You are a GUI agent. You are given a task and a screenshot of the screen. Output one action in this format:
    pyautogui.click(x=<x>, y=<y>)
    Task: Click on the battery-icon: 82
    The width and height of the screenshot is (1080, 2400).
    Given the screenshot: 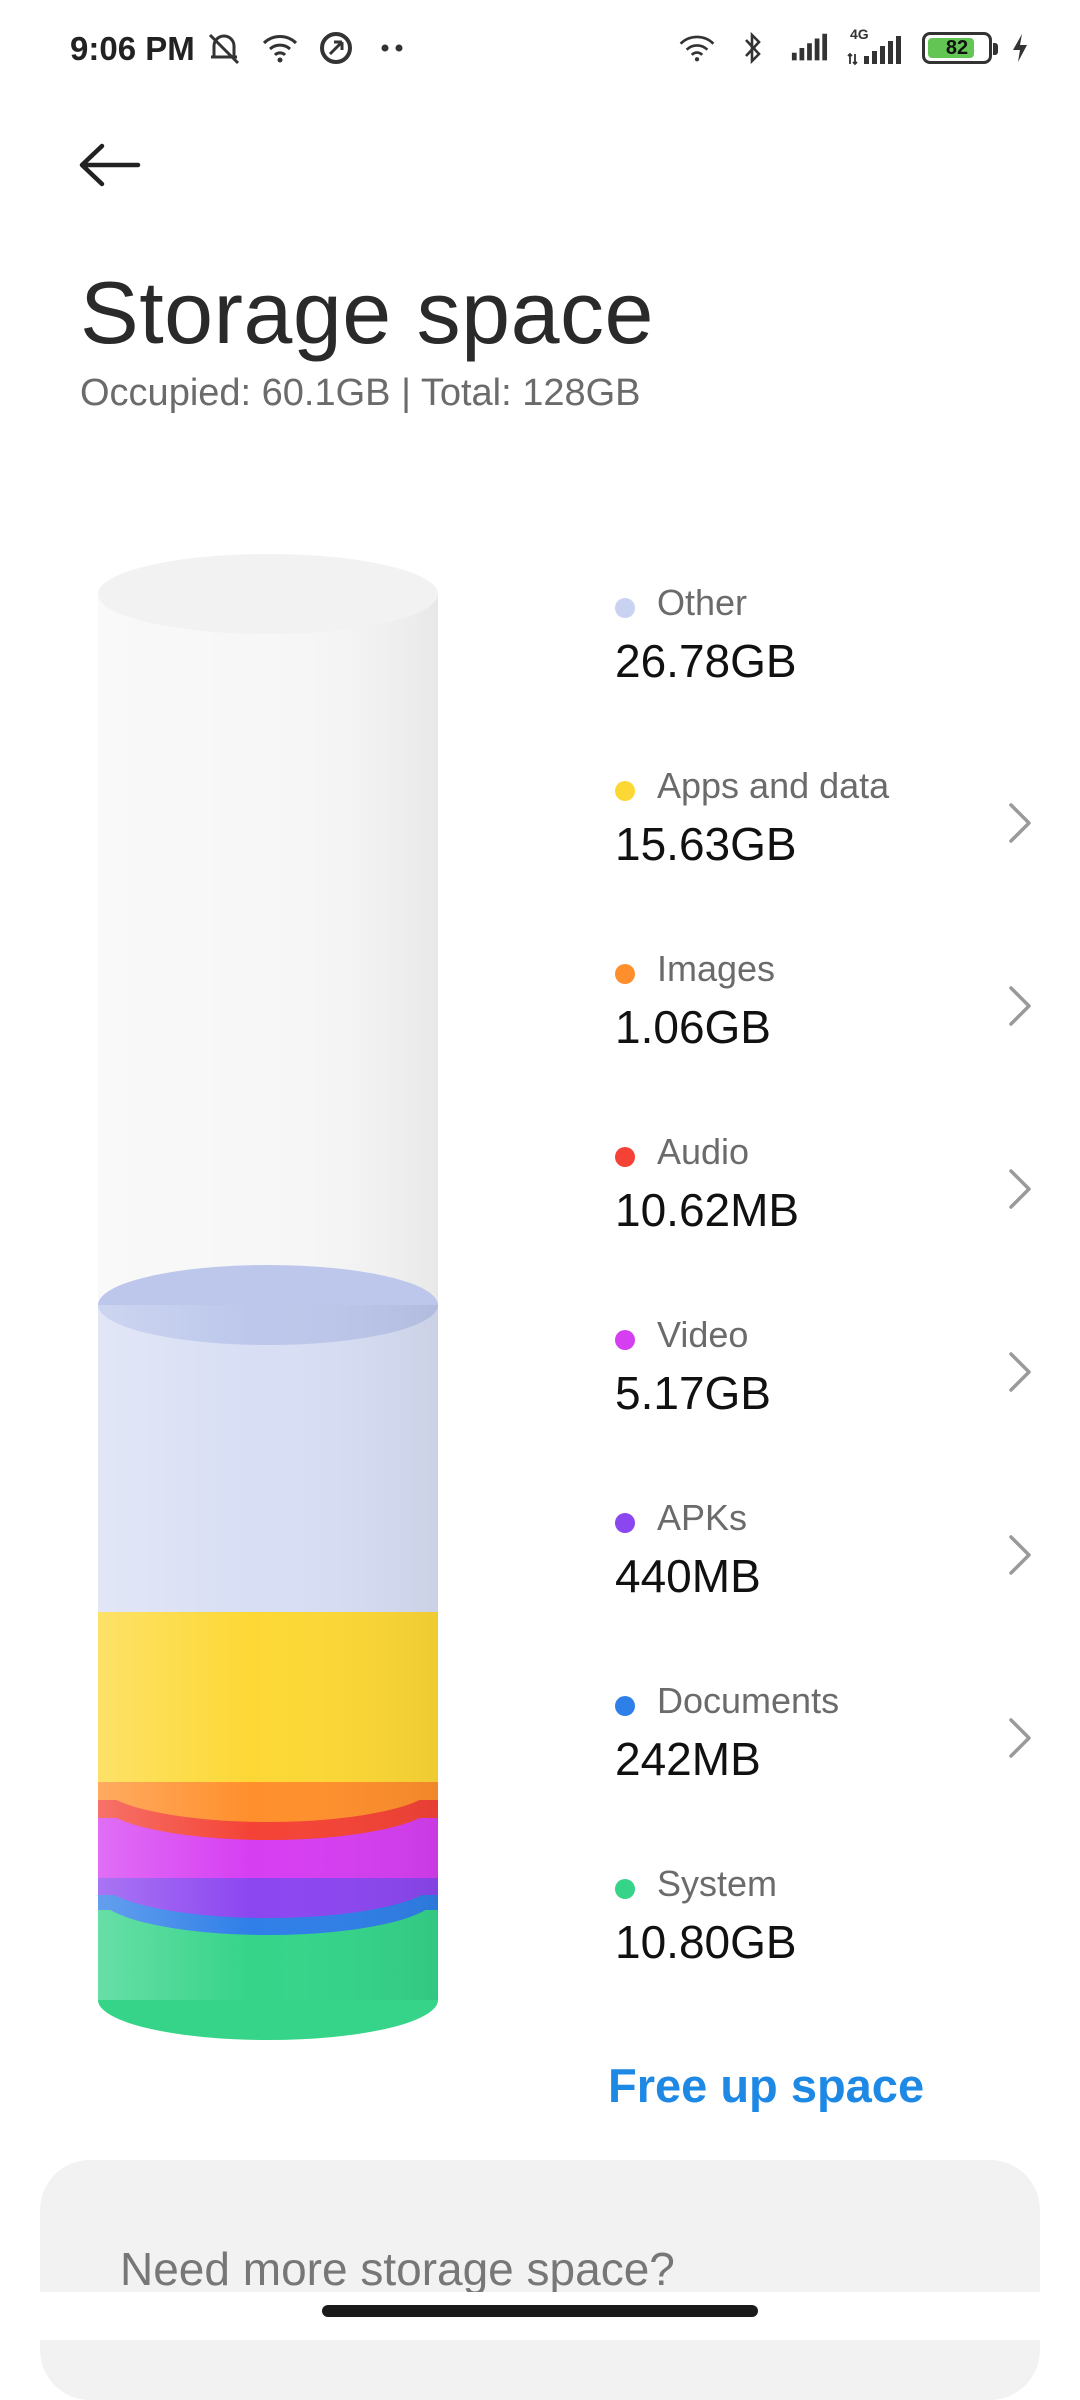 What is the action you would take?
    pyautogui.click(x=960, y=48)
    